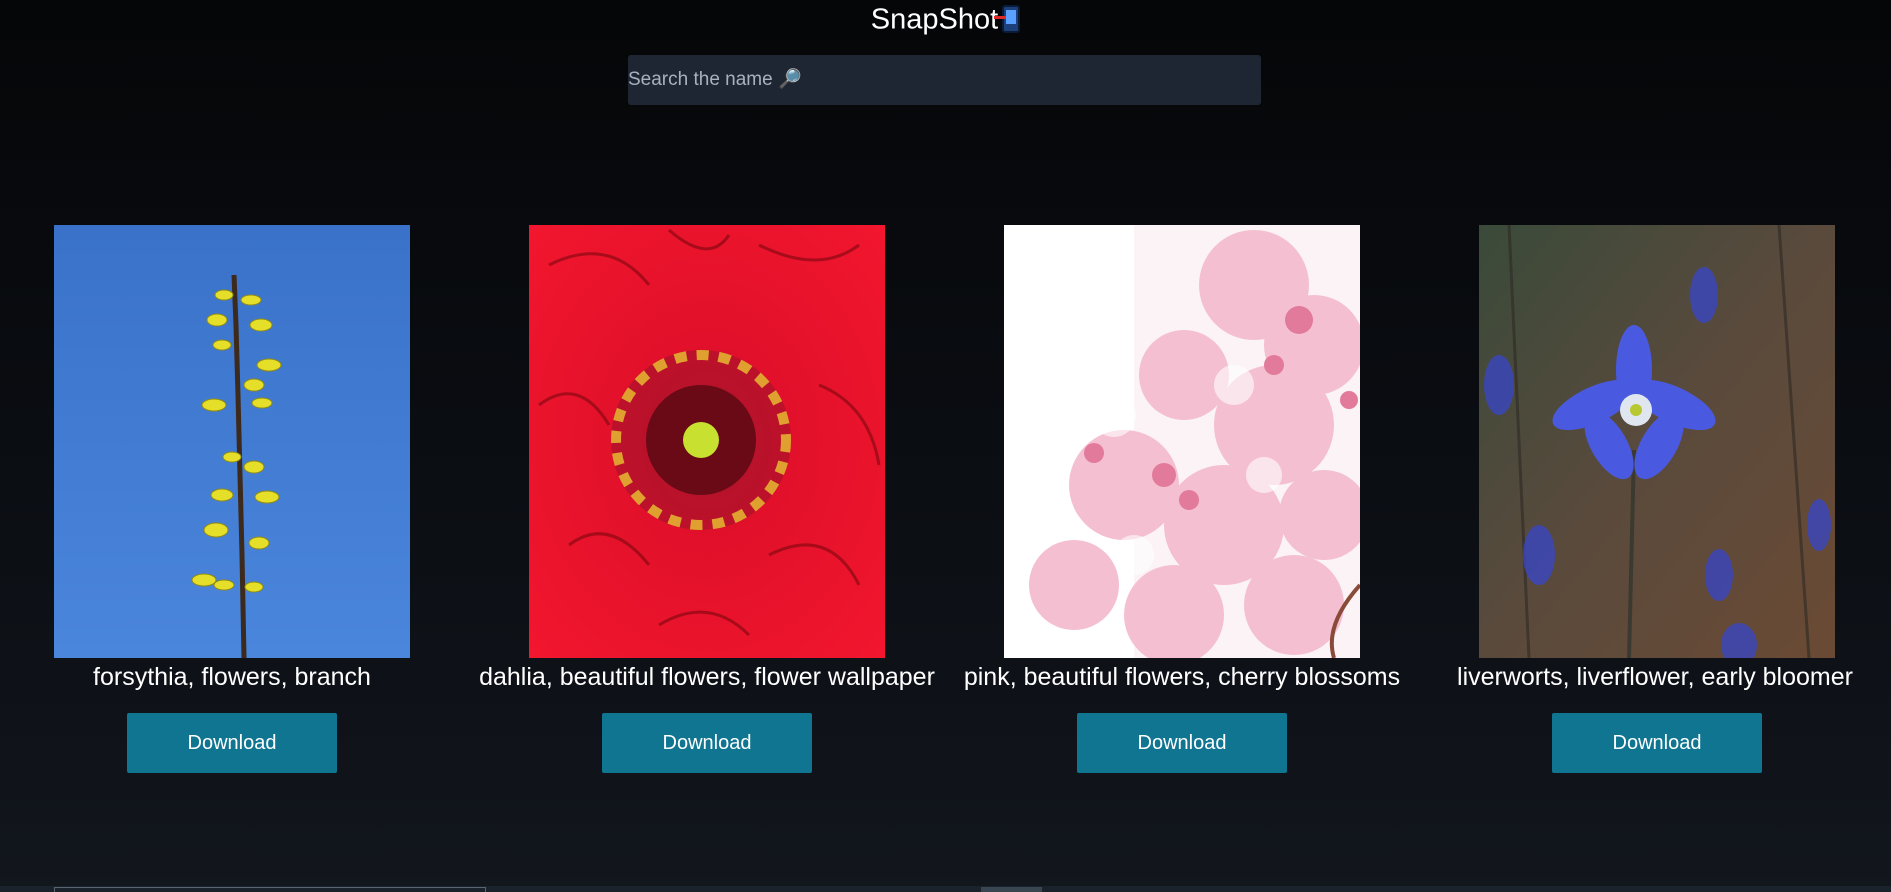  What do you see at coordinates (934, 19) in the screenshot?
I see `app-title-text: SnapShot` at bounding box center [934, 19].